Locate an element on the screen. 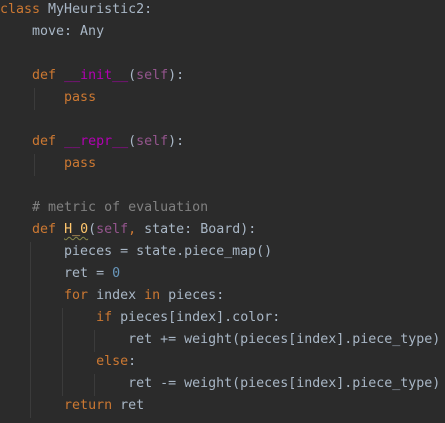 Image resolution: width=445 pixels, height=423 pixels. code-line: if pieces[index].color: is located at coordinates (140, 318).